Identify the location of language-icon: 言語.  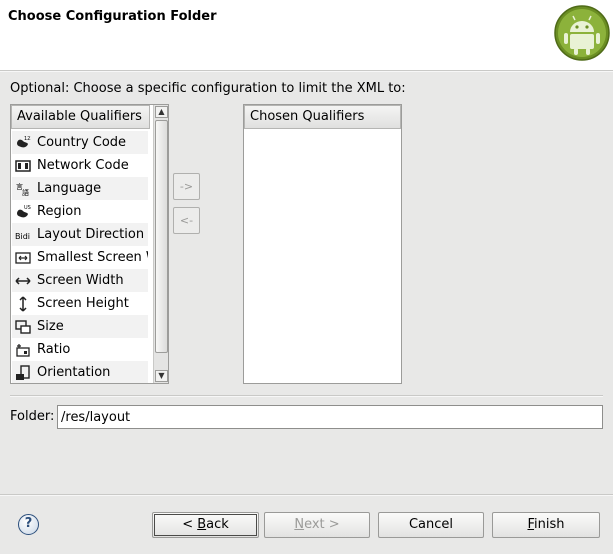
(22, 189).